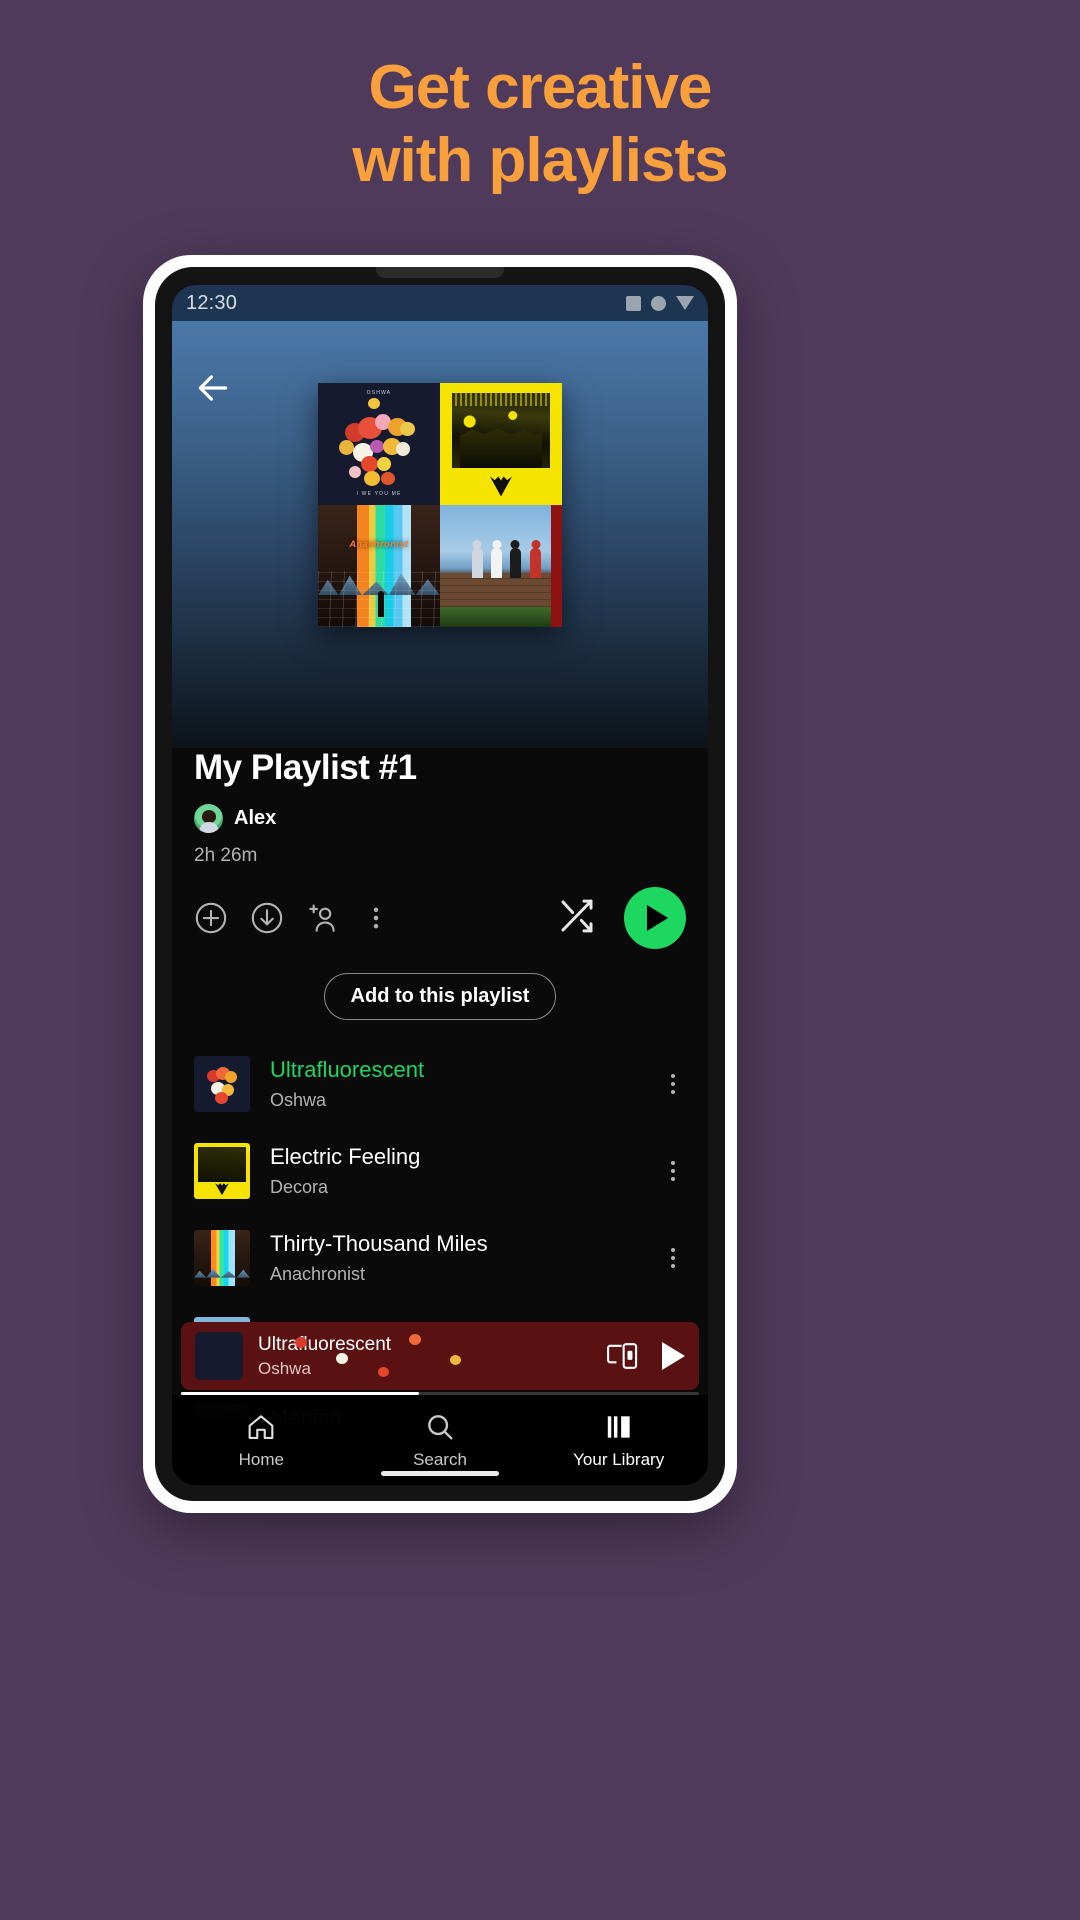 The height and width of the screenshot is (1920, 1080). I want to click on track-text: Ultrafluorescent Oshwa, so click(465, 1084).